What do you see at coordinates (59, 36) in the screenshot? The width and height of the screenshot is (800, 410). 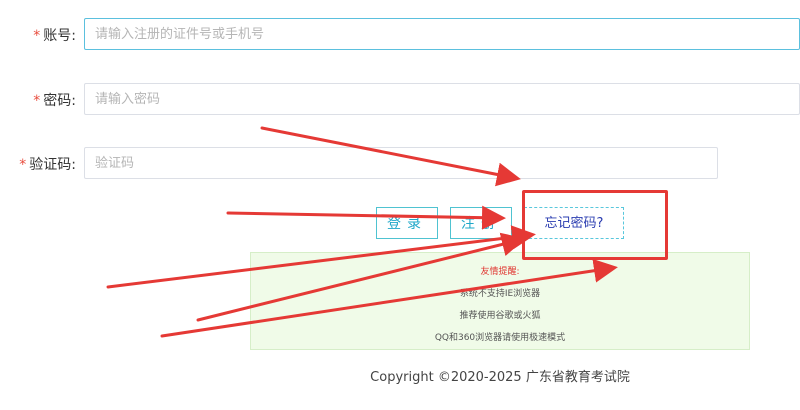 I see `account-label-text: 账号:` at bounding box center [59, 36].